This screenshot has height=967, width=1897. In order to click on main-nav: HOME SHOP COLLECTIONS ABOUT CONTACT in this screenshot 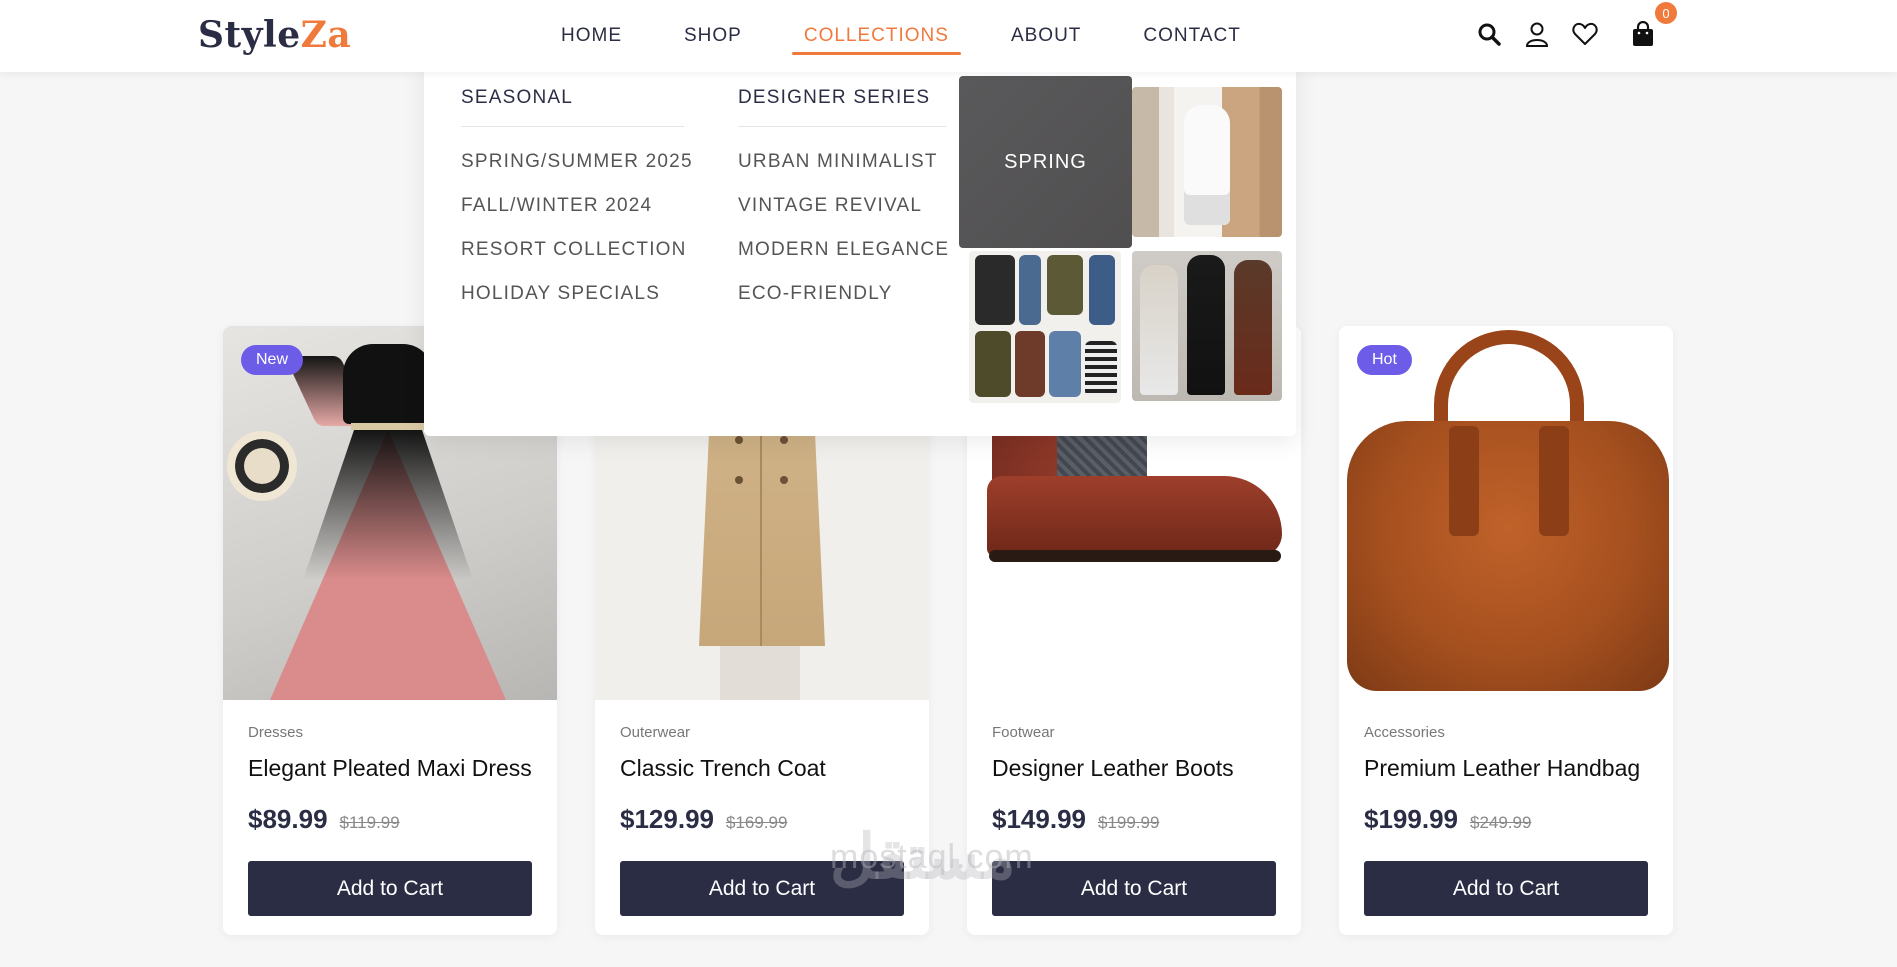, I will do `click(901, 36)`.